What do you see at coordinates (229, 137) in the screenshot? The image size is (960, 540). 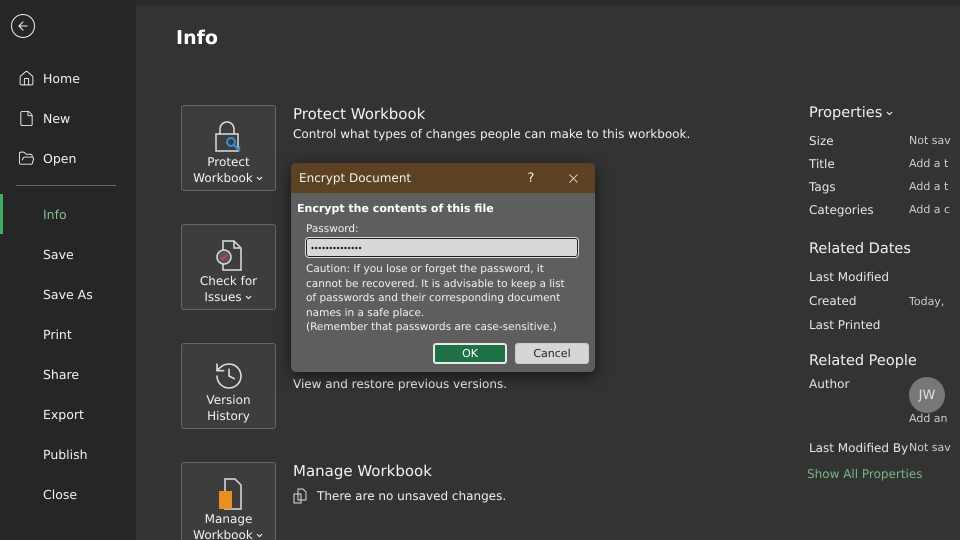 I see `lock-key-icon` at bounding box center [229, 137].